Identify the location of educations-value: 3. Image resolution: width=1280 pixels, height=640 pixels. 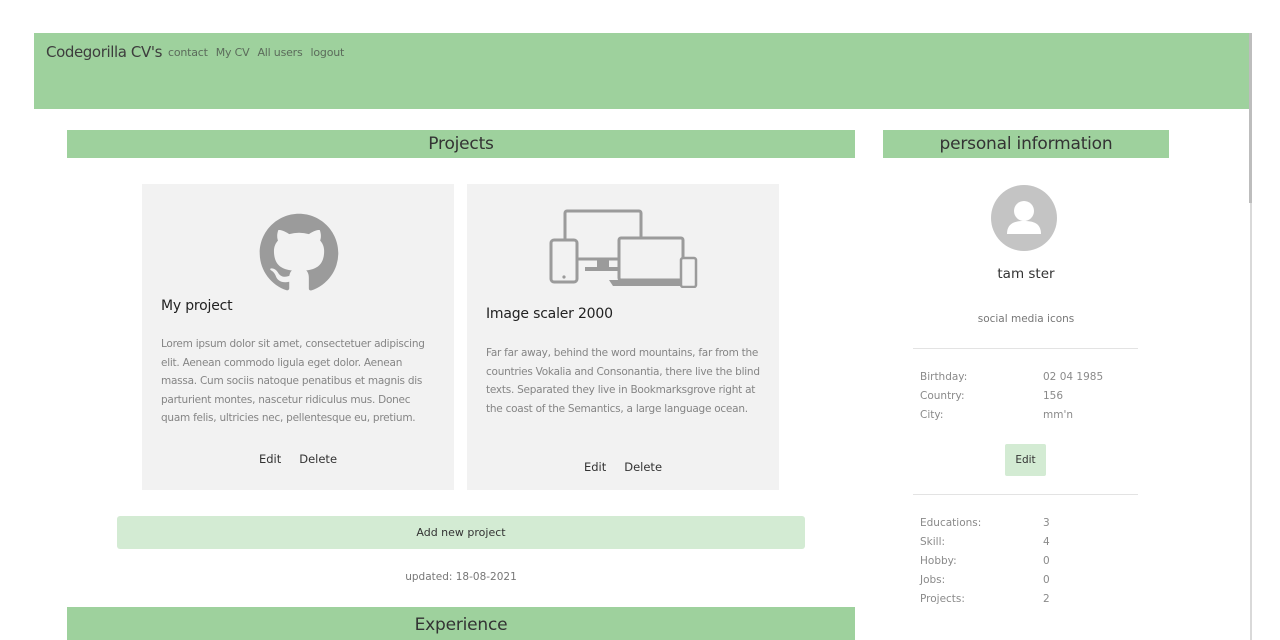
(1046, 523).